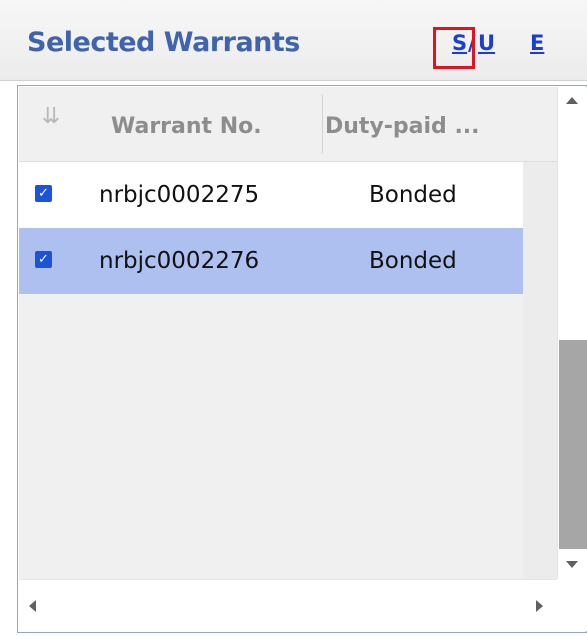 This screenshot has height=636, width=587. Describe the element at coordinates (540, 370) in the screenshot. I see `grid-filler` at that location.